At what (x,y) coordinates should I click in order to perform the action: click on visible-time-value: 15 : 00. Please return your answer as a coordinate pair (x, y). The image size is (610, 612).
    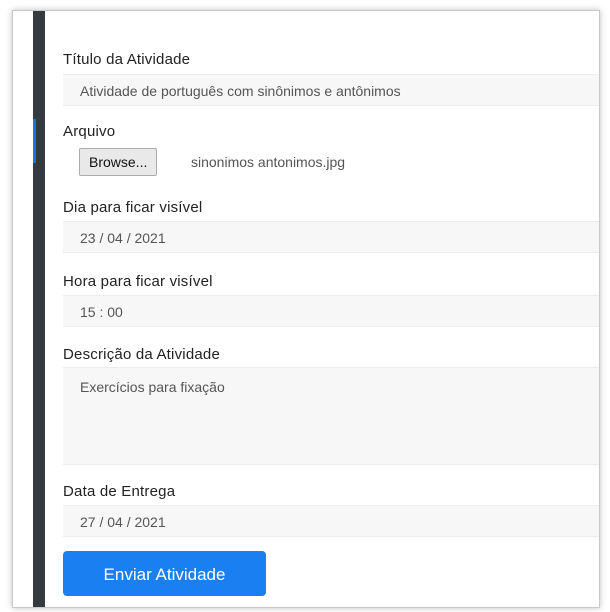
    Looking at the image, I should click on (101, 312).